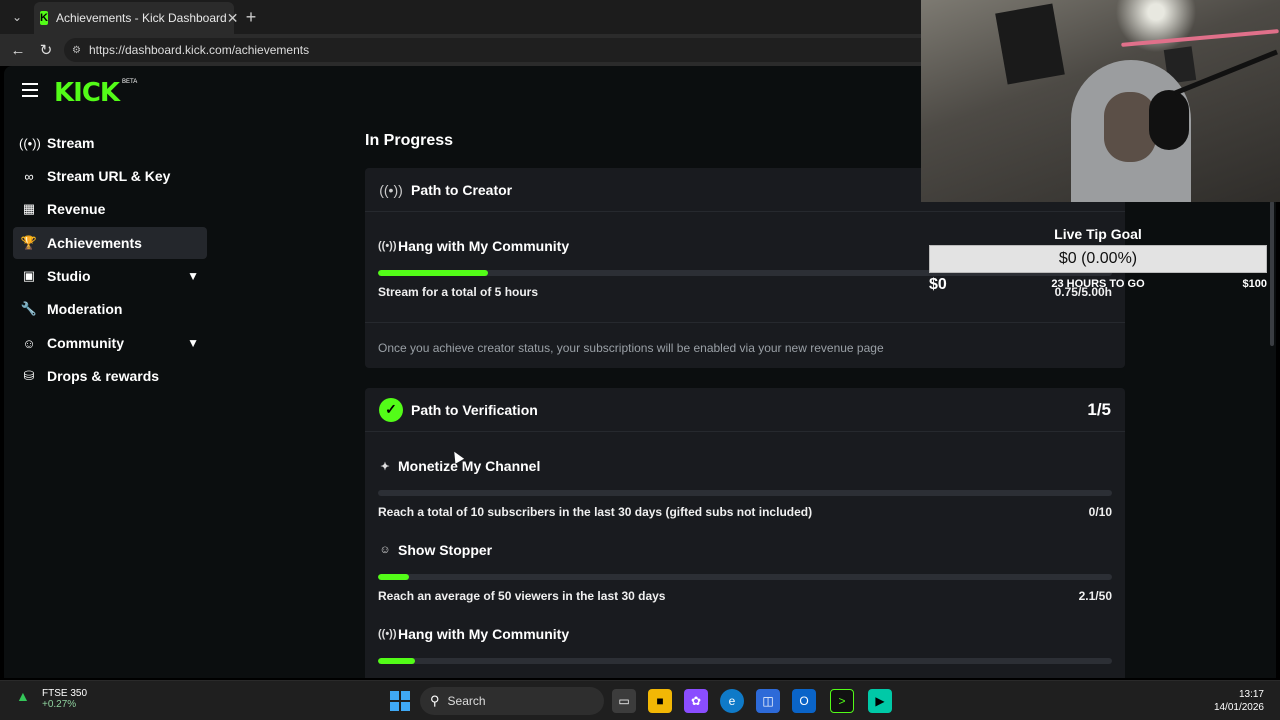 This screenshot has width=1280, height=720. What do you see at coordinates (696, 701) in the screenshot?
I see `copilot-icon: ✿` at bounding box center [696, 701].